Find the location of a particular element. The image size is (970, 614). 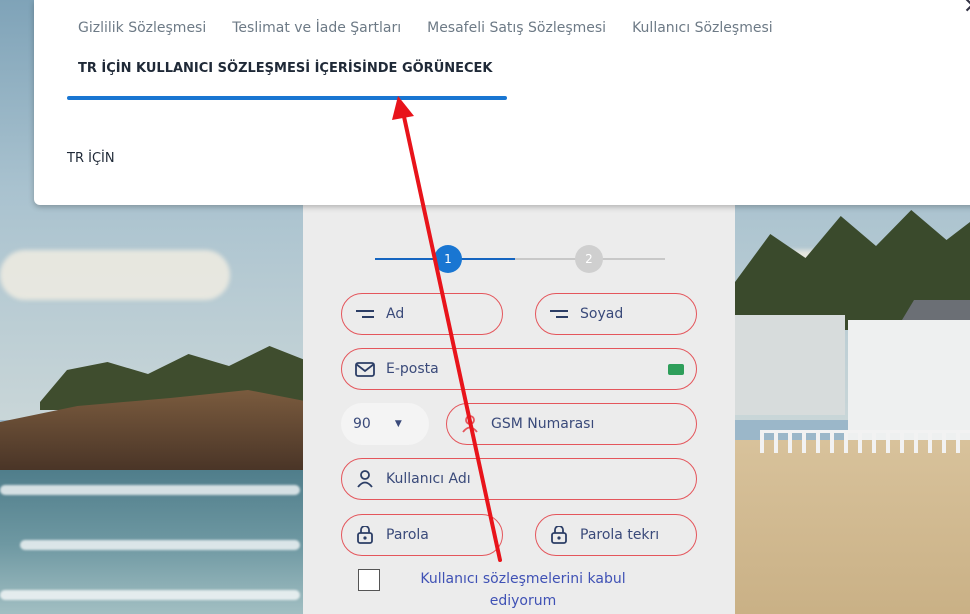

fence is located at coordinates (865, 441).